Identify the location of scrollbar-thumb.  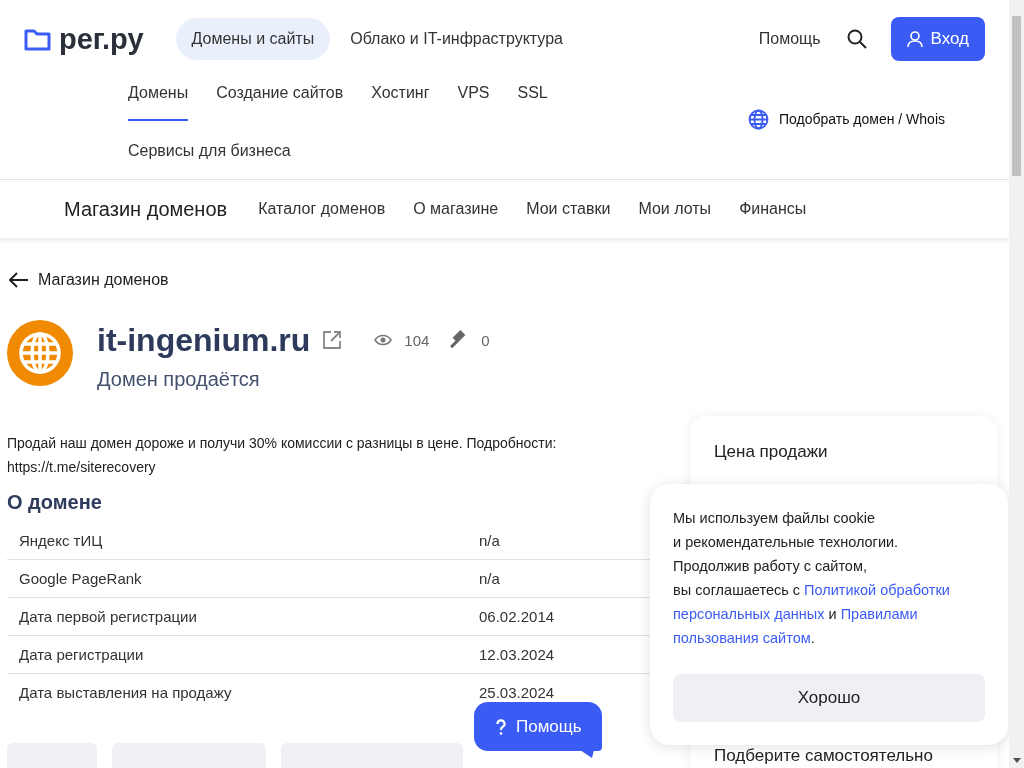
(1016, 96).